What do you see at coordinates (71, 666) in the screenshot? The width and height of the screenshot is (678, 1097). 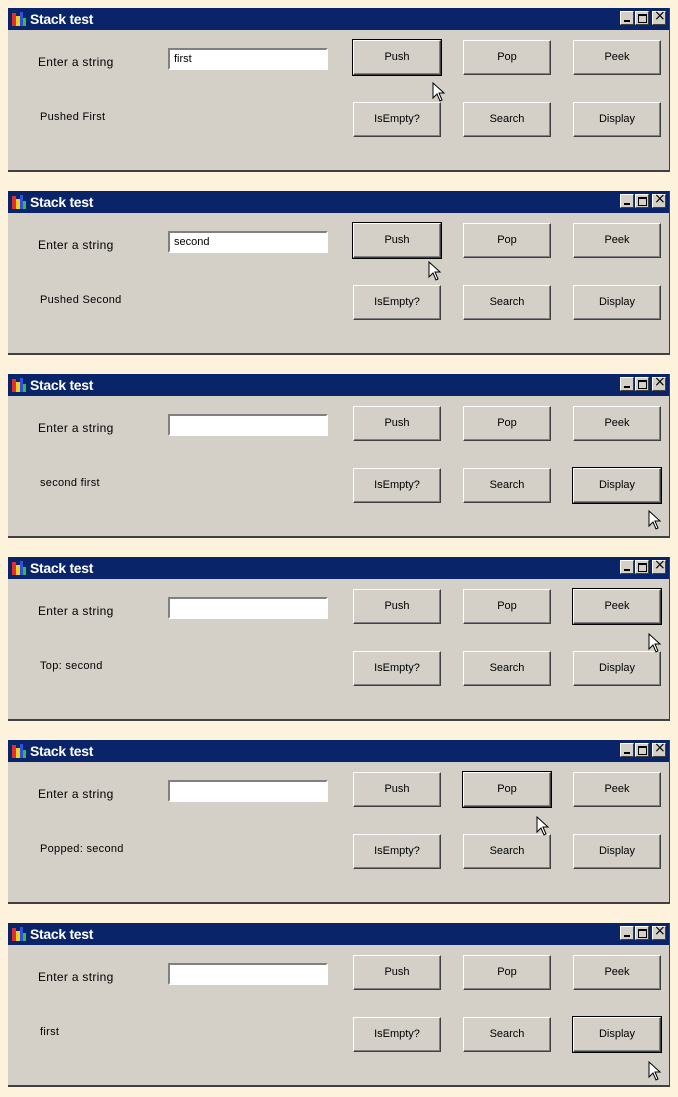 I see `status-label: Top: second` at bounding box center [71, 666].